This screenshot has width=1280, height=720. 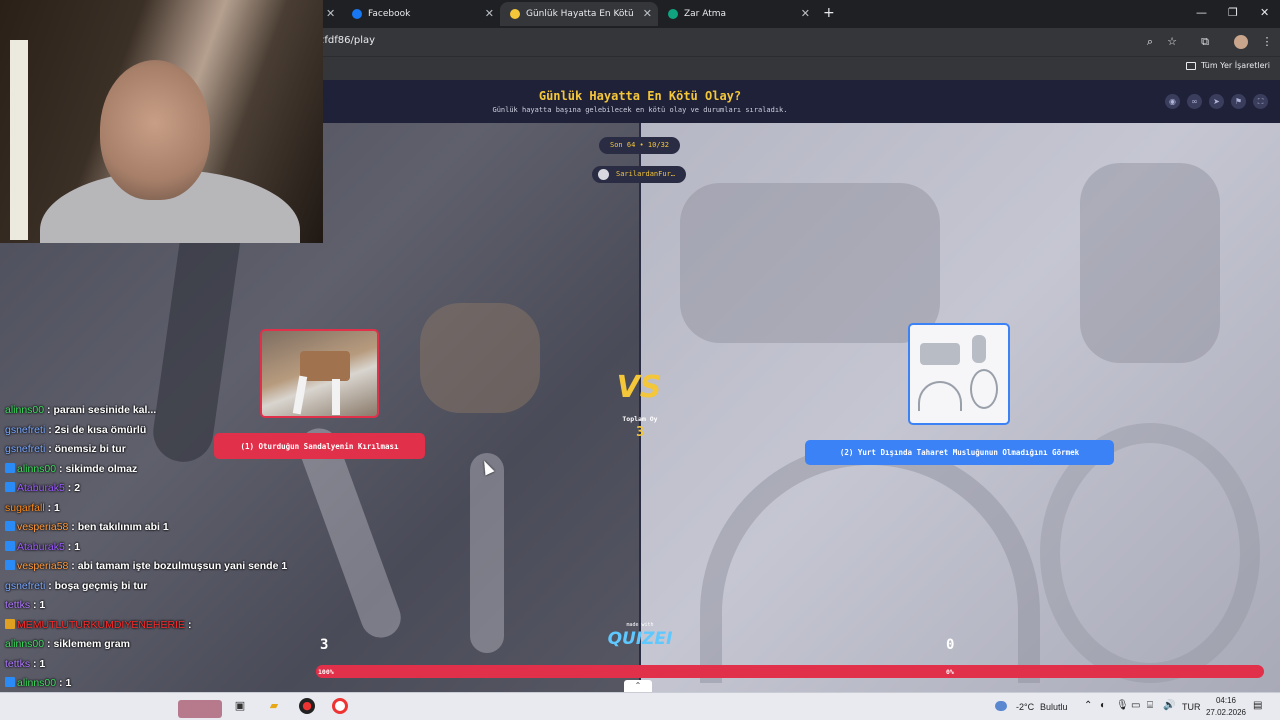 What do you see at coordinates (98, 585) in the screenshot?
I see `chat-text: : boşa geçmiş bi tur` at bounding box center [98, 585].